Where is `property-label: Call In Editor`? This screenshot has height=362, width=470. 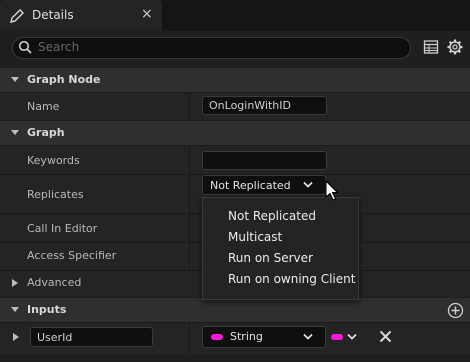 property-label: Call In Editor is located at coordinates (62, 228).